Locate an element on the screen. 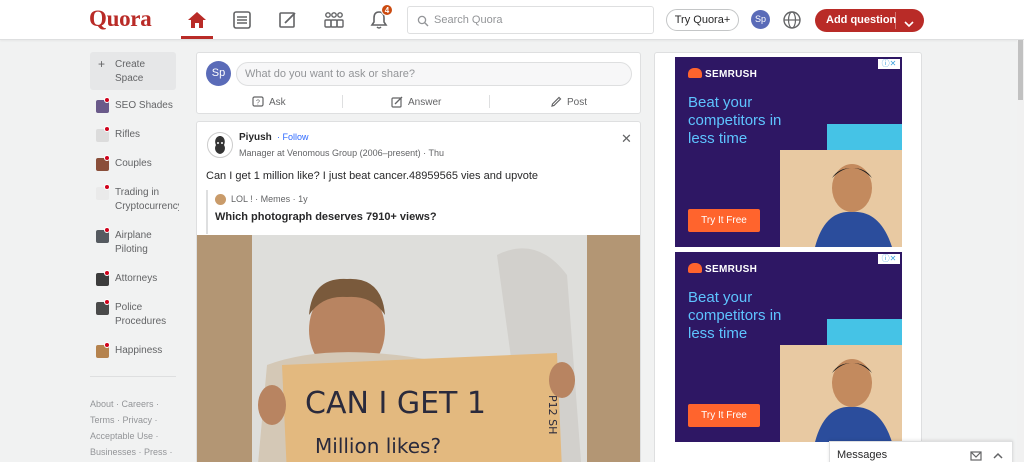 The width and height of the screenshot is (1024, 462). add-question-divider is located at coordinates (895, 20).